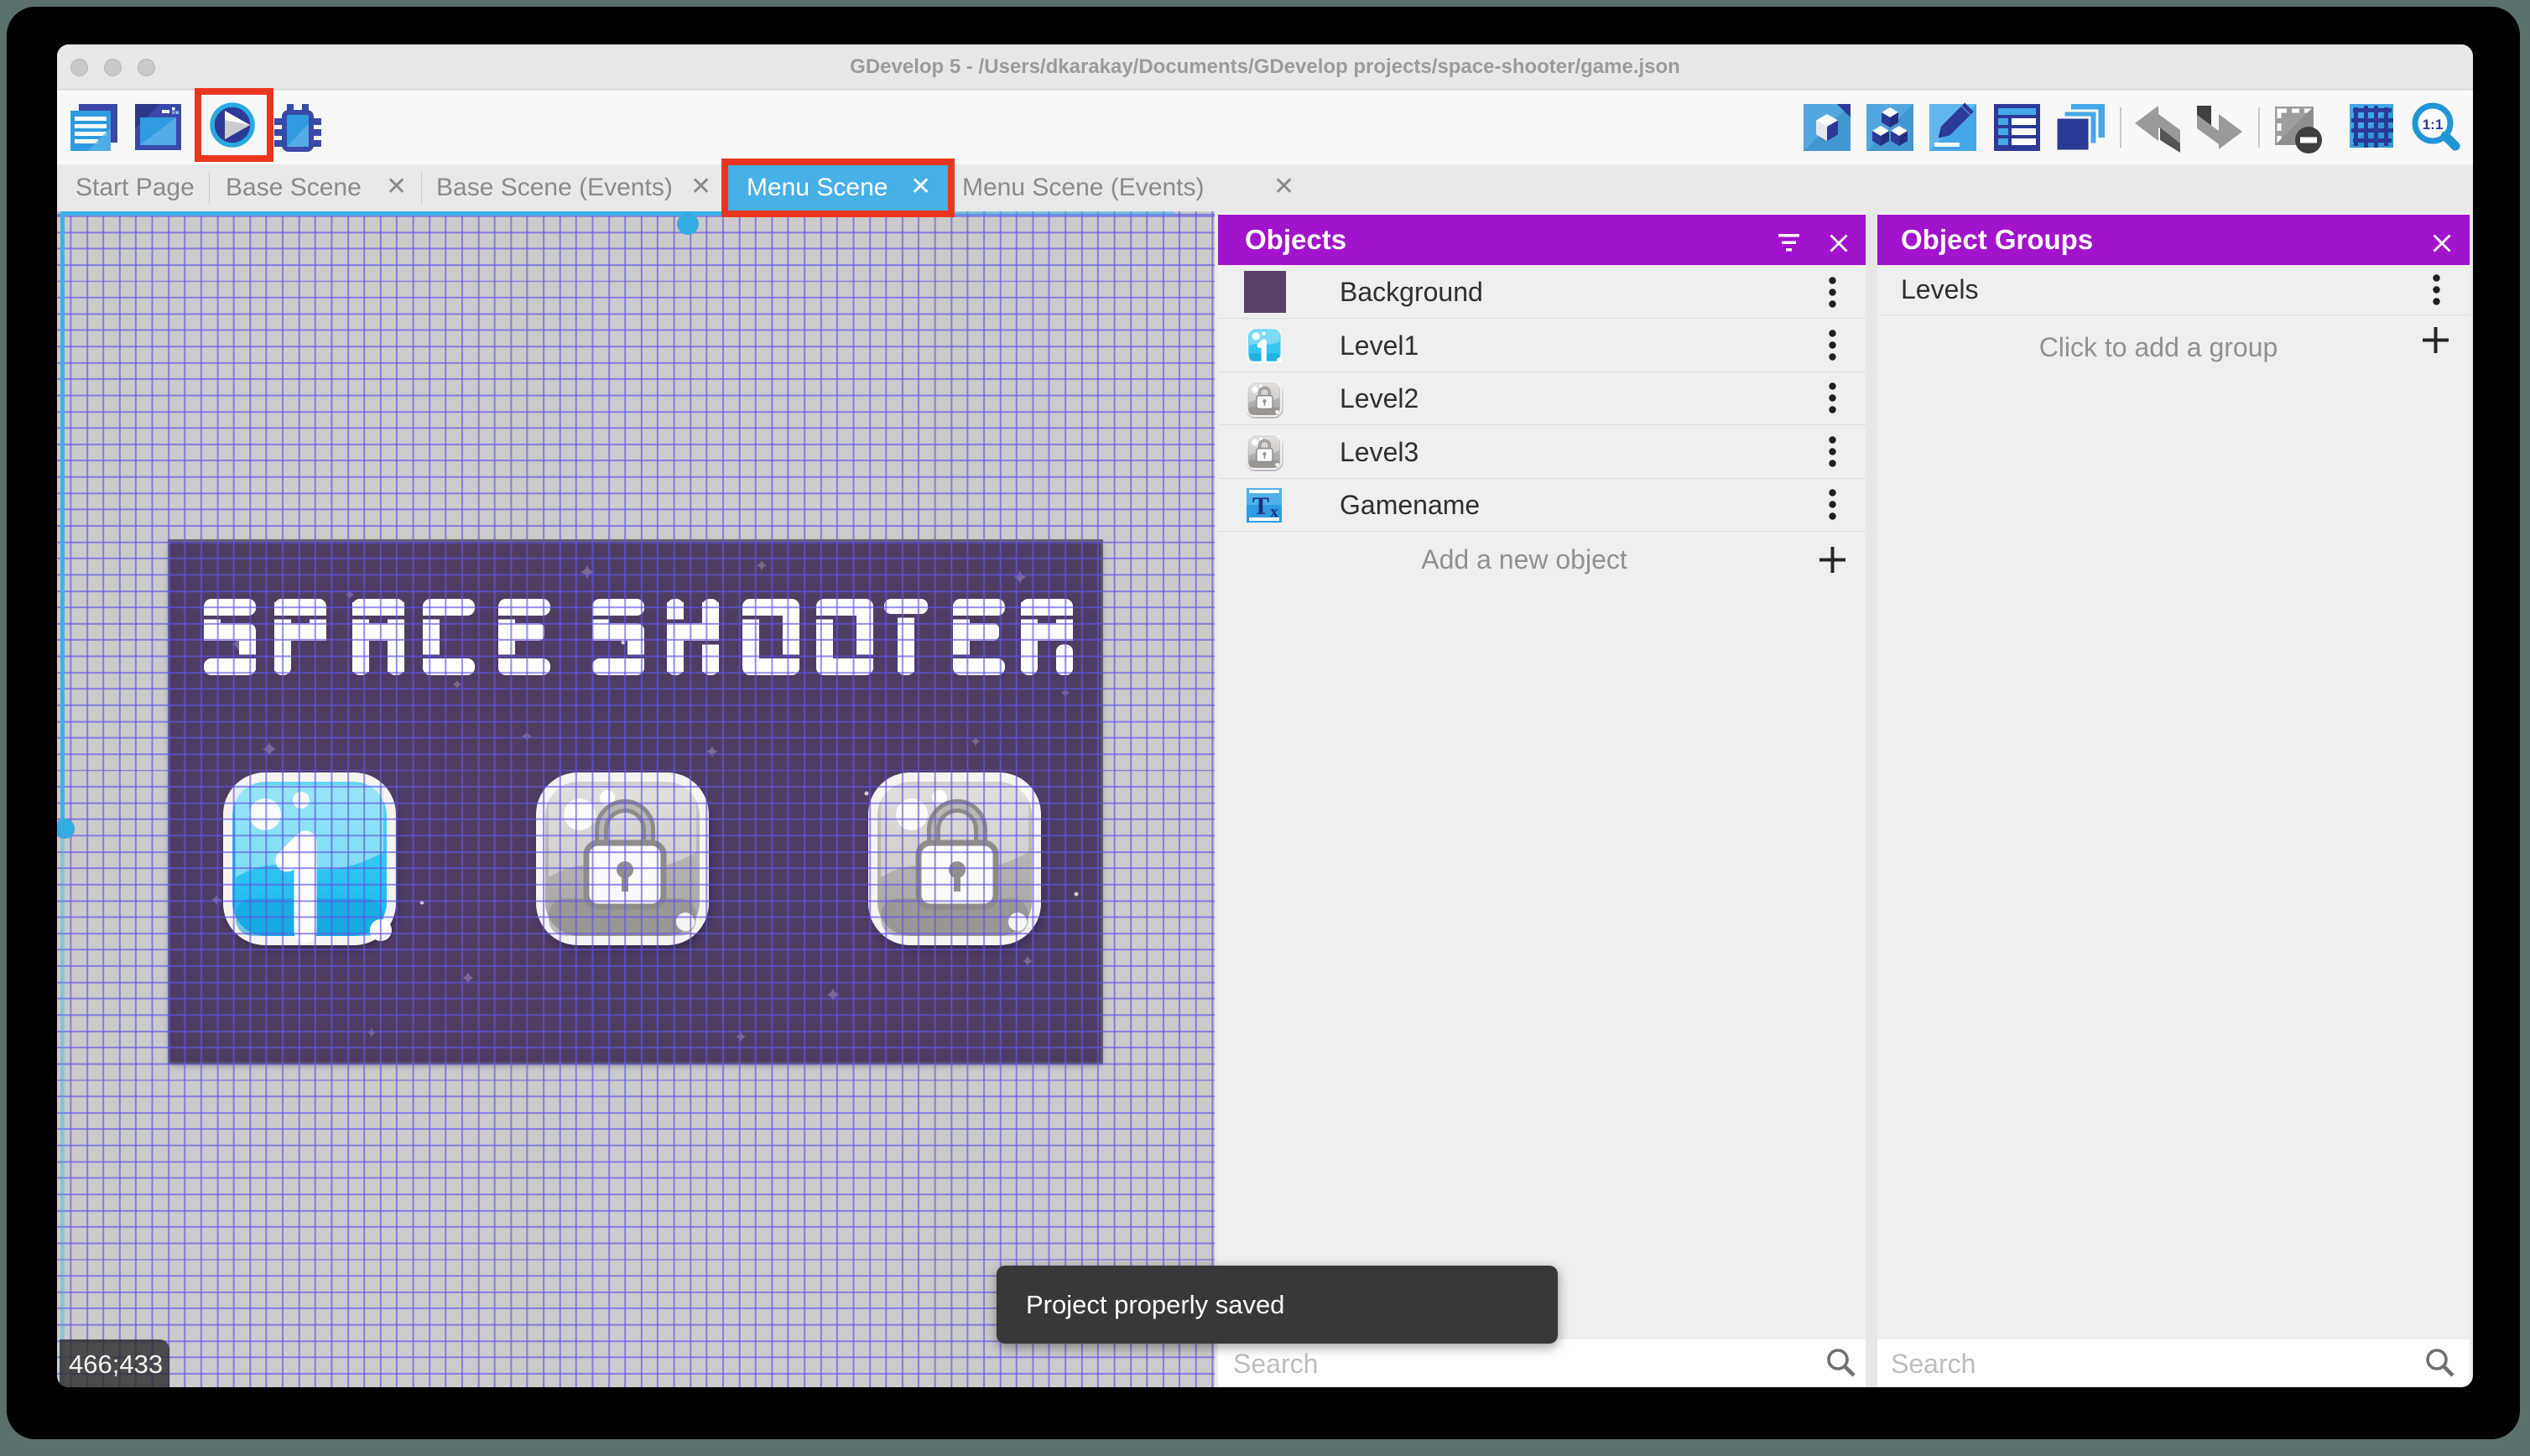 The image size is (2530, 1456). I want to click on svg-text: T, so click(1260, 506).